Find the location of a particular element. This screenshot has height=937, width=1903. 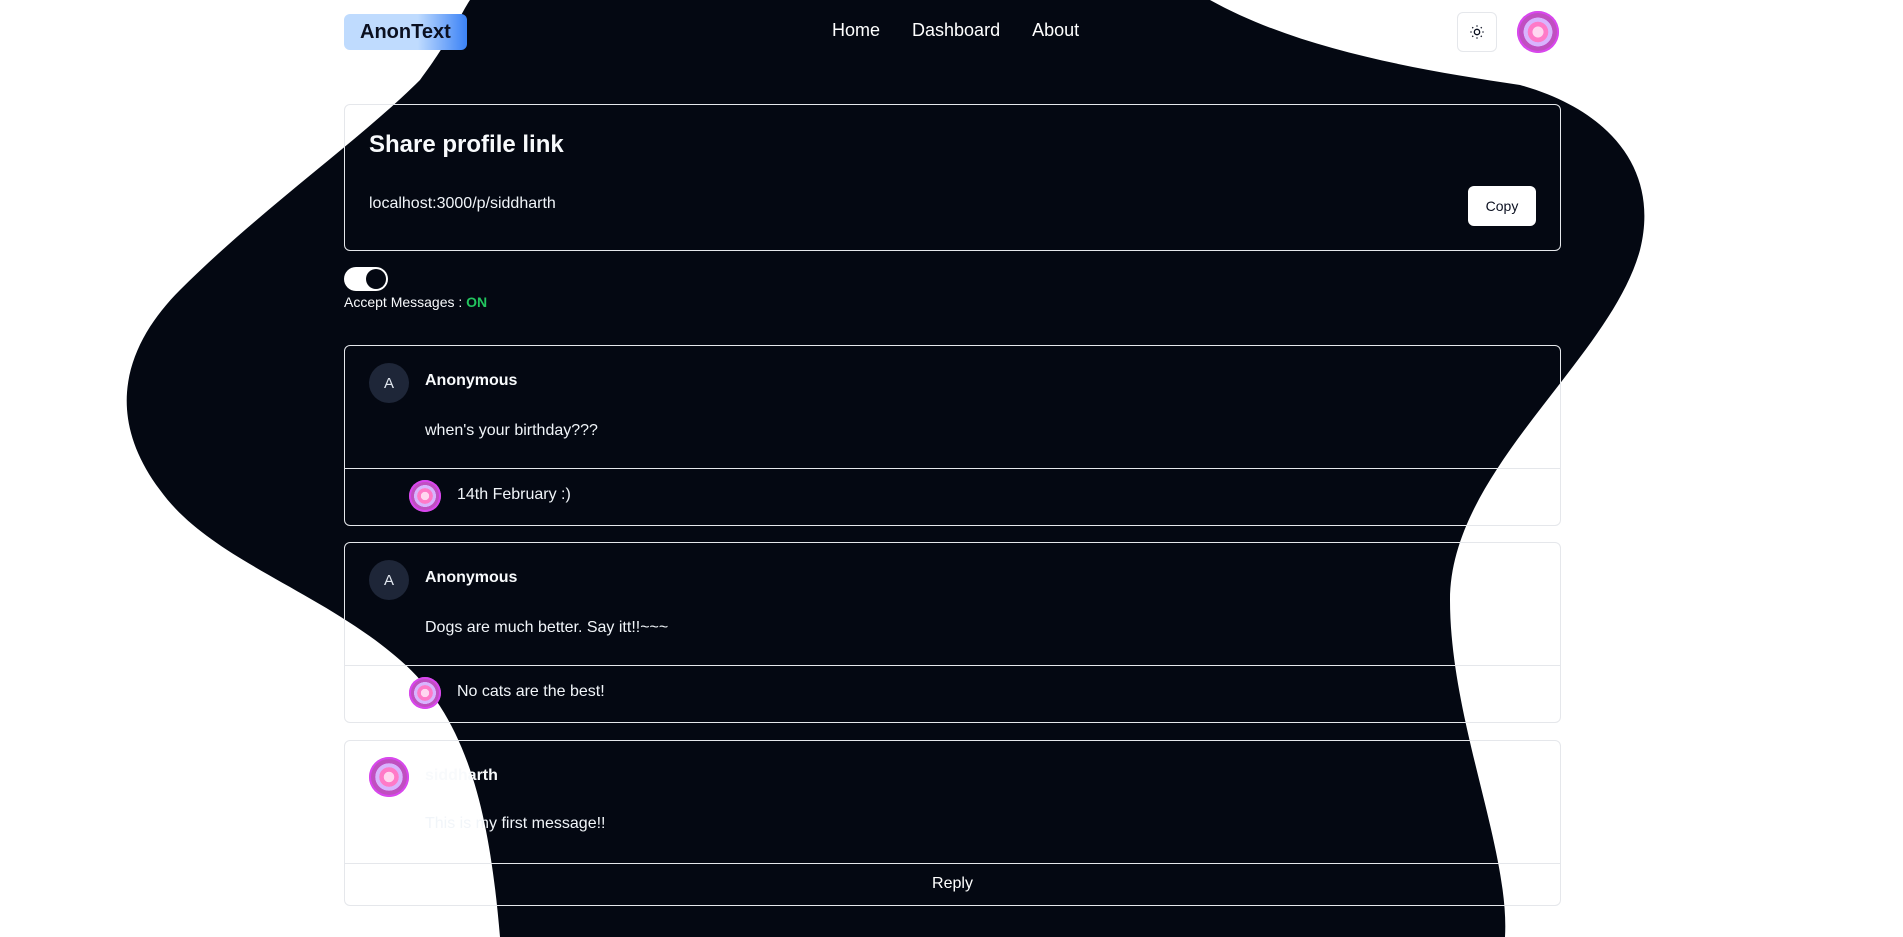

accept-status: ON is located at coordinates (477, 302).